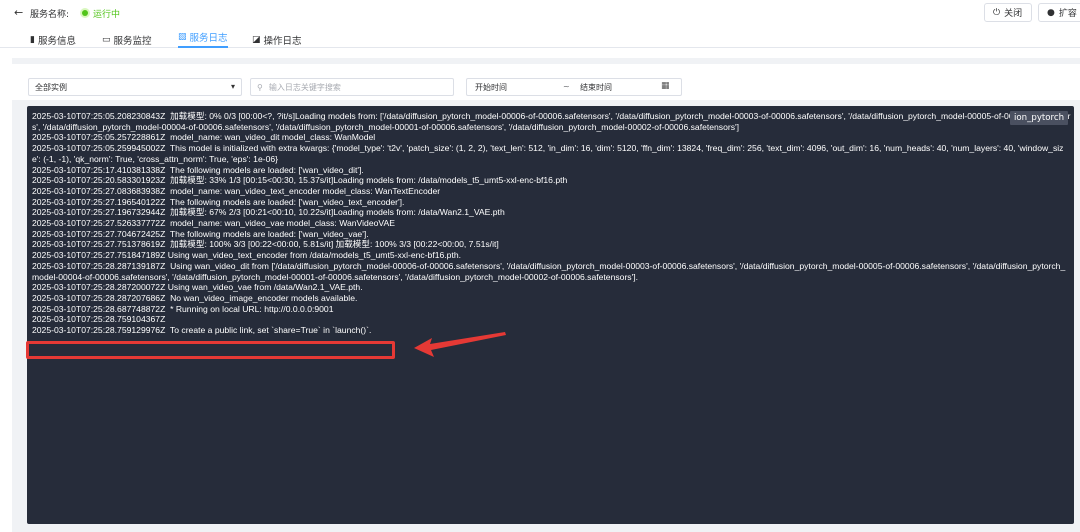 The image size is (1080, 532). I want to click on date-range-picker: 开始时间 ~ 结束时间 ▦, so click(574, 87).